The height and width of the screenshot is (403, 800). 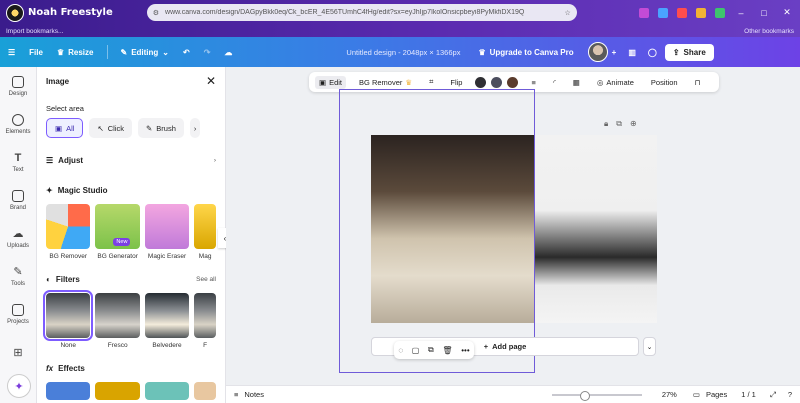 I want to click on rail-item-tools: ✎ Tools, so click(x=18, y=276).